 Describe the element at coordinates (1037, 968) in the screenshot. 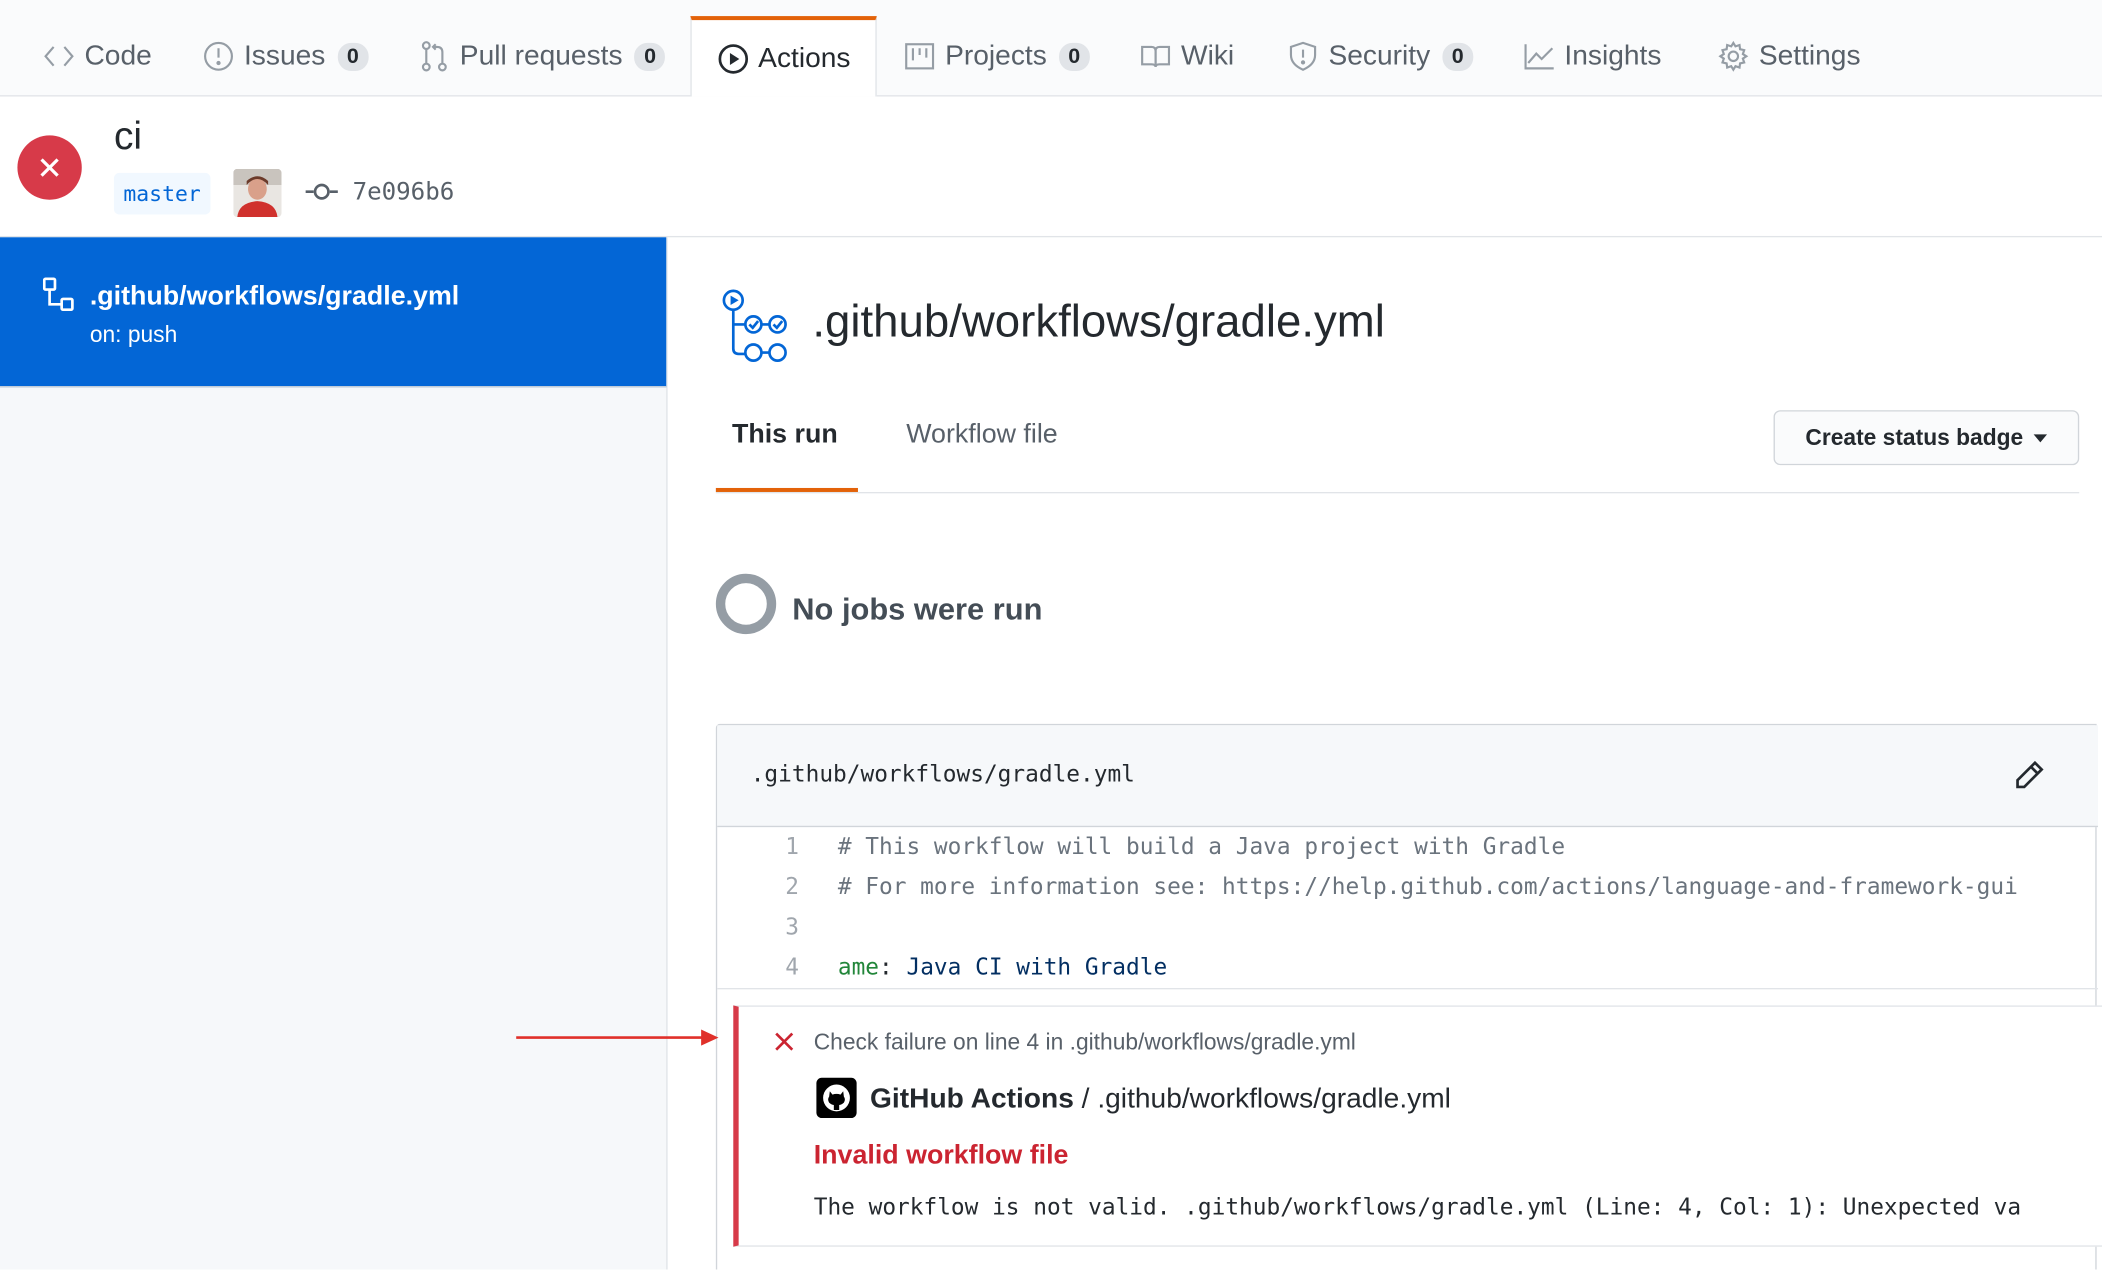

I see `yaml-value: Java CI with Gradle` at that location.